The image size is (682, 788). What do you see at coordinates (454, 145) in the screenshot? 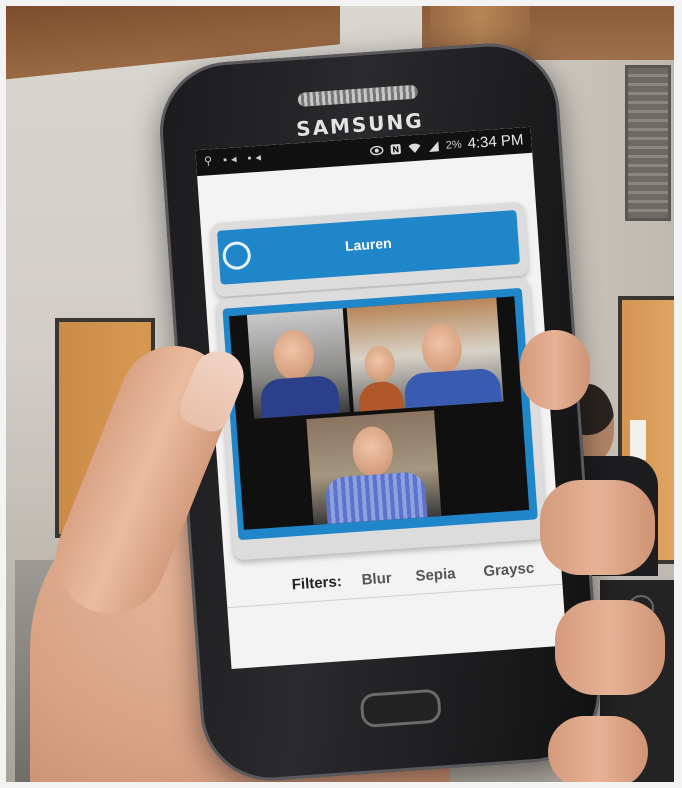
I see `battery-level: 2%` at bounding box center [454, 145].